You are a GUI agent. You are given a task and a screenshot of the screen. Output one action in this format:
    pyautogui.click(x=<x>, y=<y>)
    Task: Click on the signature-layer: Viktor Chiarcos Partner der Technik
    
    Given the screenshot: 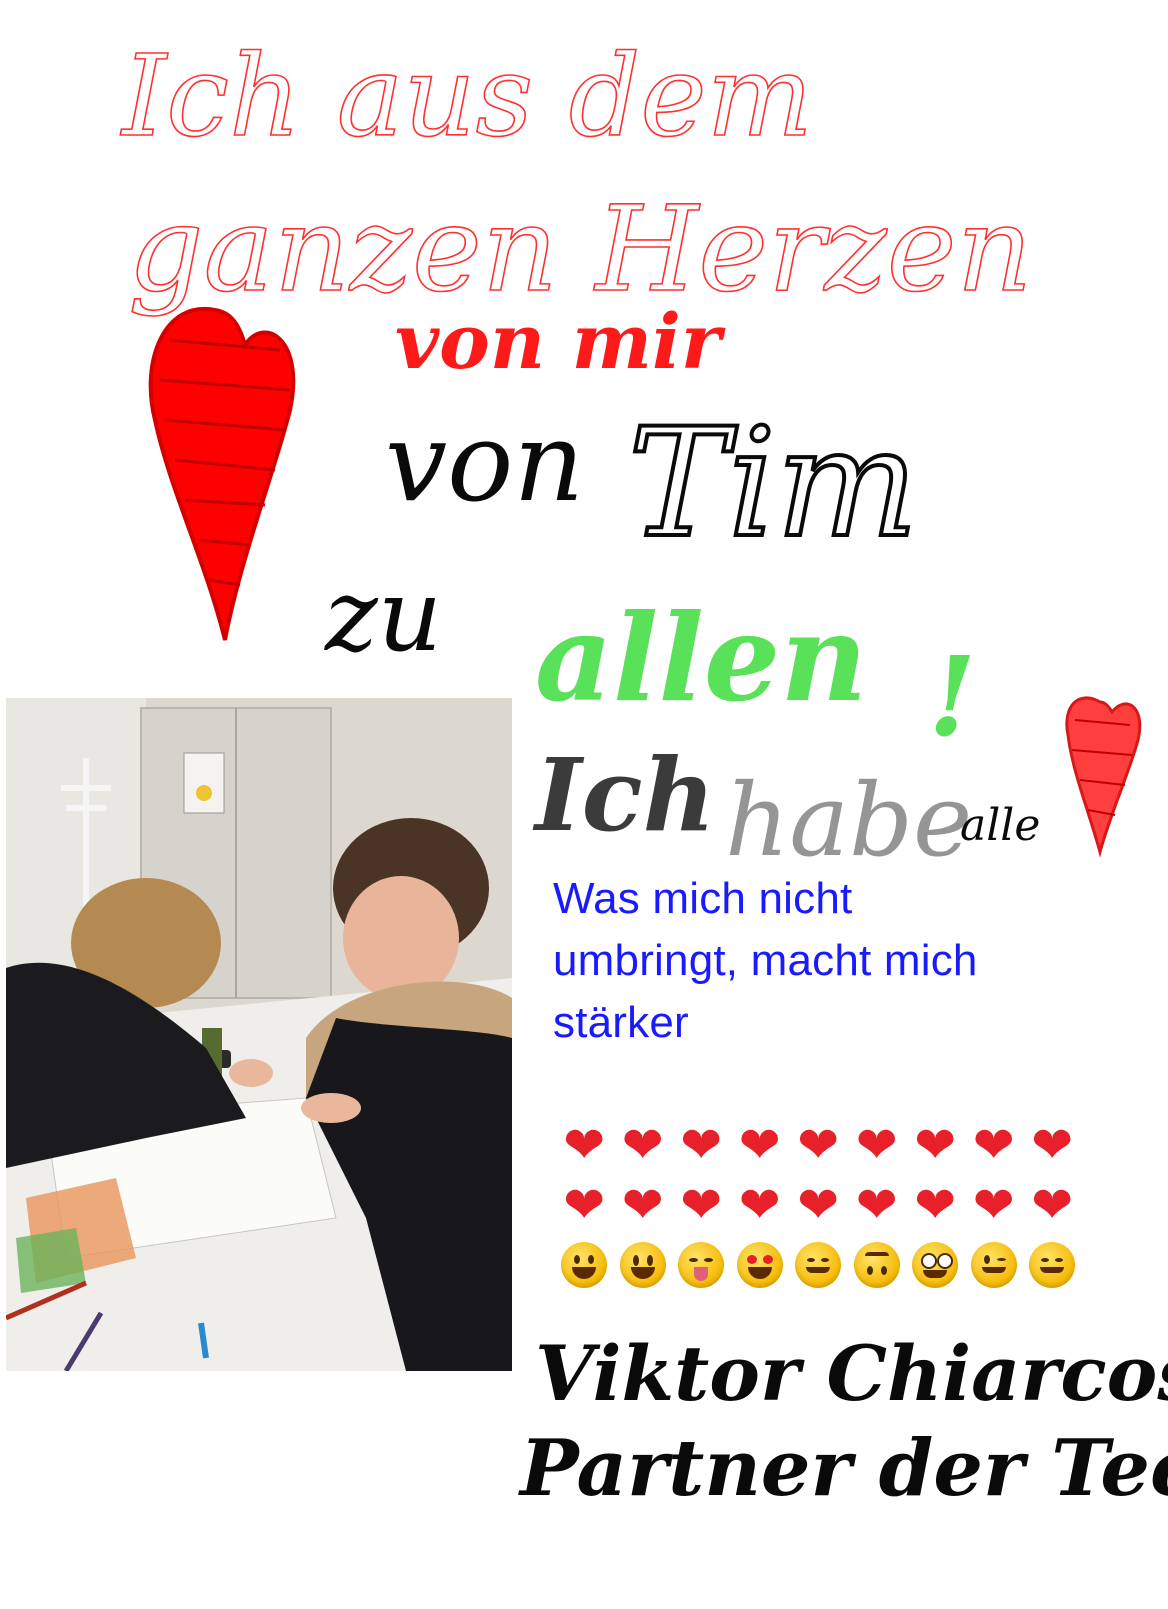 What is the action you would take?
    pyautogui.click(x=843, y=1421)
    